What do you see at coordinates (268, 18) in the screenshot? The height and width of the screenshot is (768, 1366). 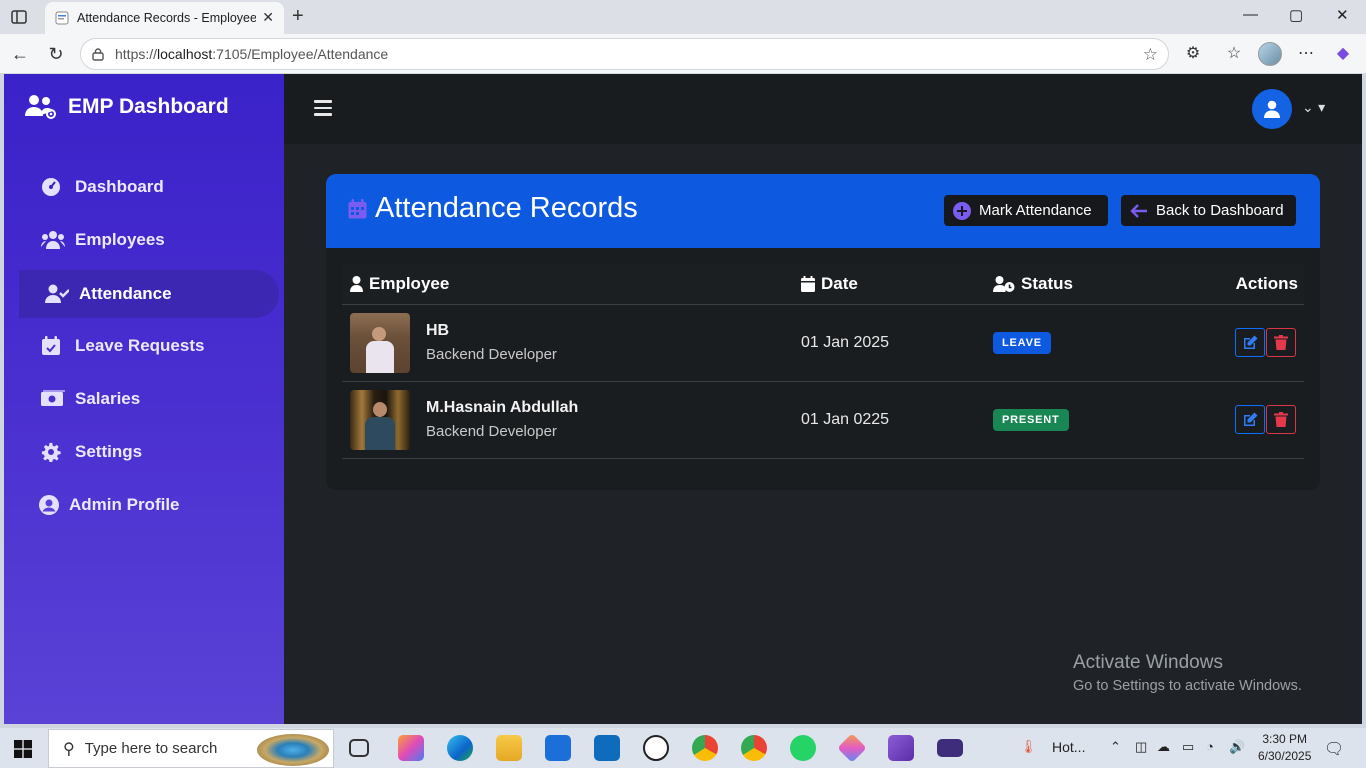 I see `tab-close-icon: ✕` at bounding box center [268, 18].